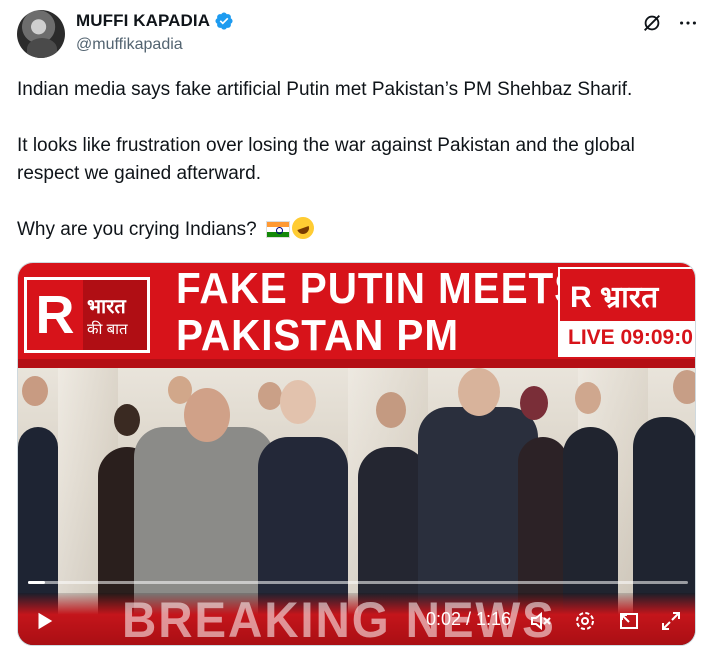 This screenshot has height=659, width=715. I want to click on rolling-laughing-face-icon, so click(303, 228).